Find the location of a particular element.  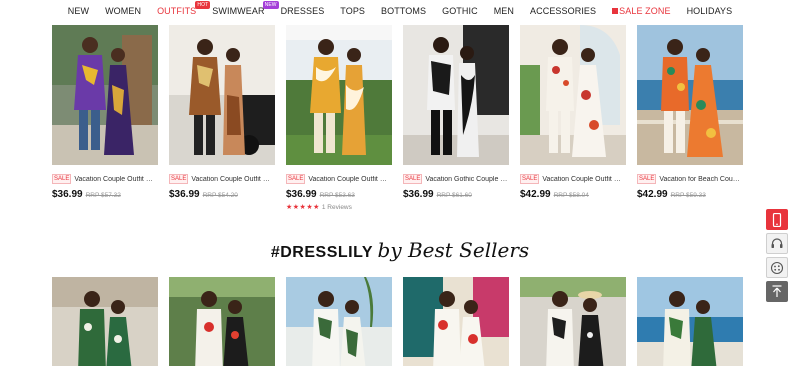

product-rrp: RRP $58.04 is located at coordinates (571, 195).